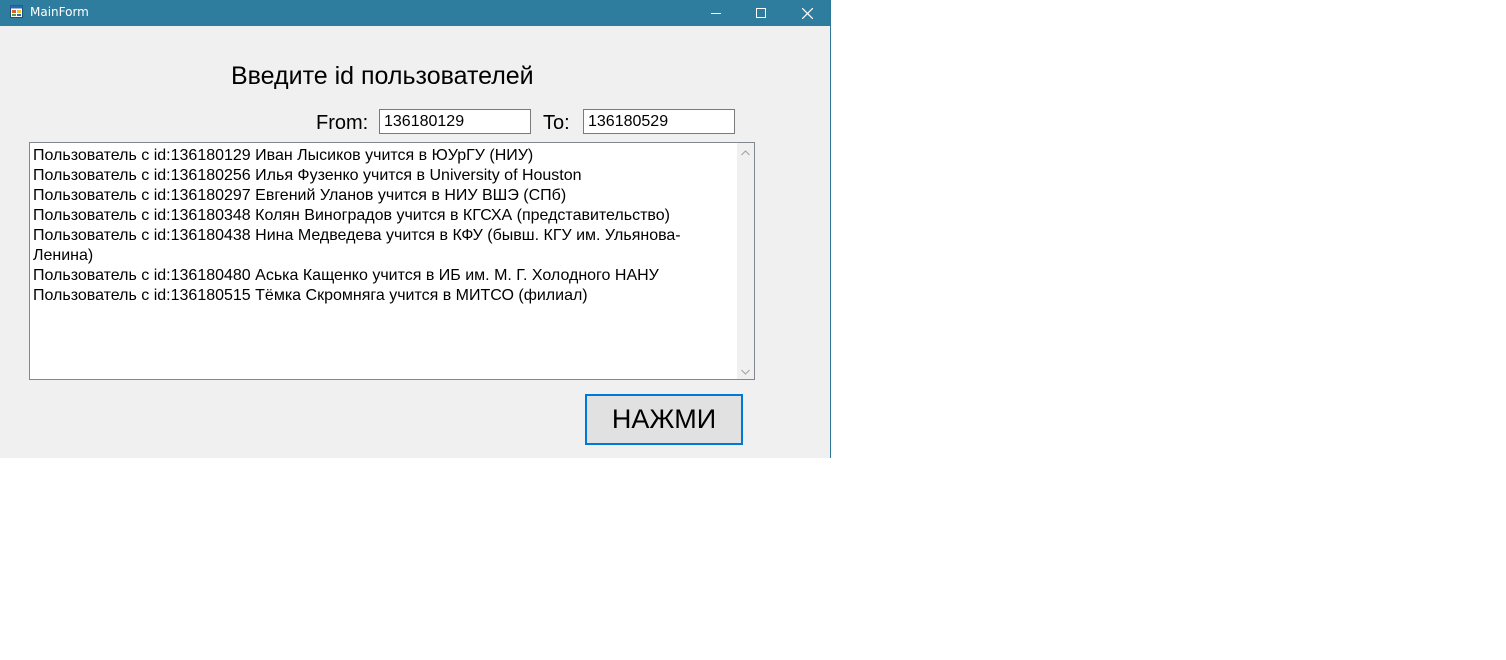 This screenshot has height=660, width=1506. I want to click on to-label: To:, so click(556, 123).